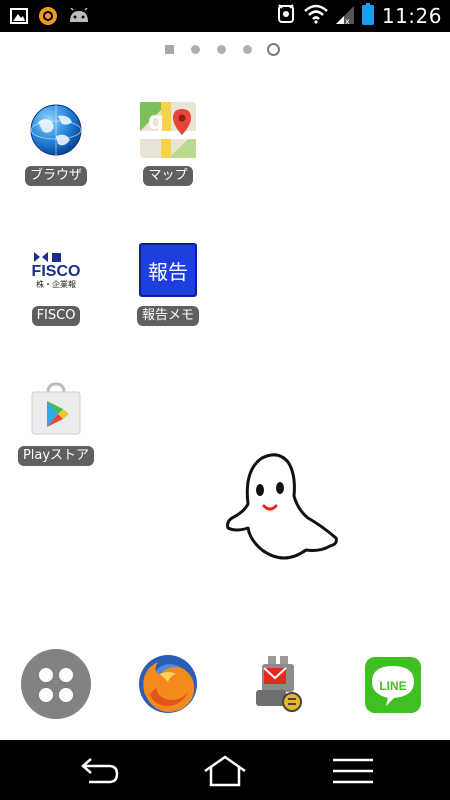 This screenshot has width=450, height=800. Describe the element at coordinates (169, 49) in the screenshot. I see `page-indicator-home` at that location.